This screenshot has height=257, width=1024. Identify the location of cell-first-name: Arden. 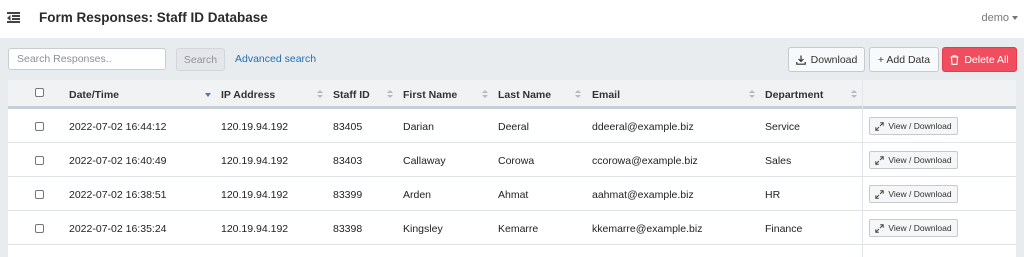
(417, 195).